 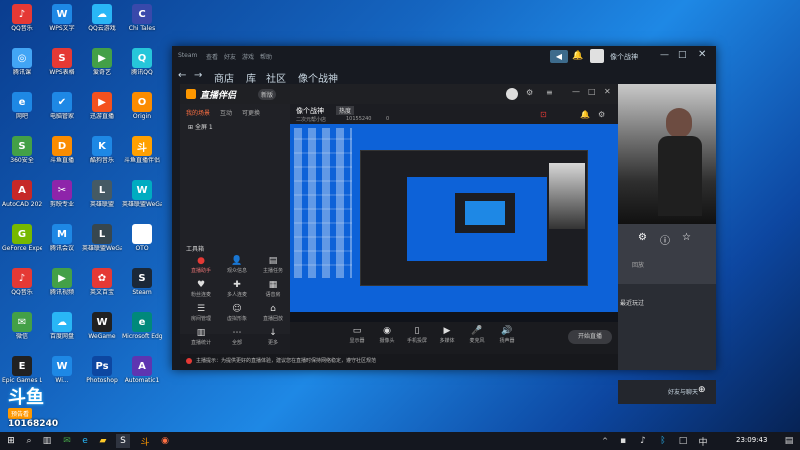 I want to click on category-badge: 二次元帮小店, so click(x=311, y=119).